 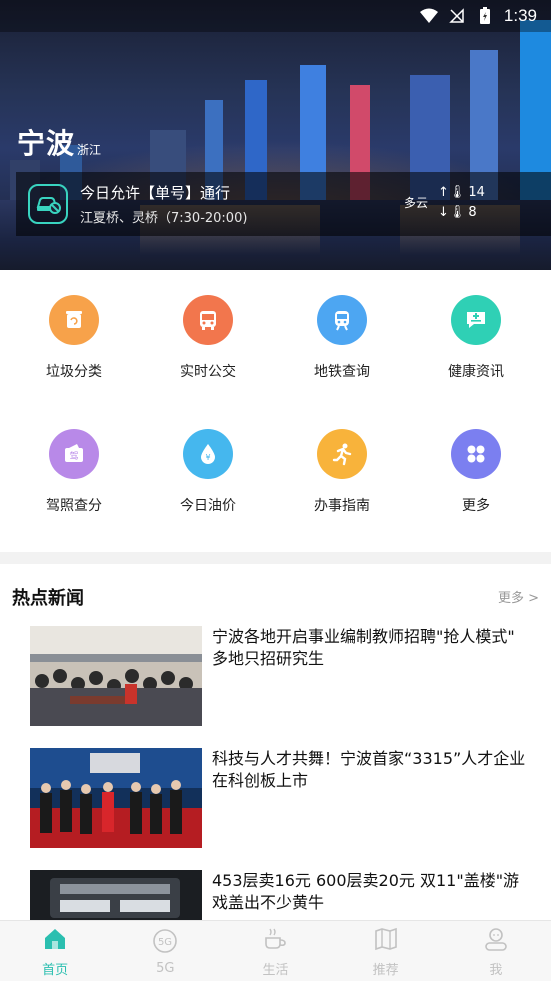 I want to click on service-label: 地铁查询, so click(x=342, y=372).